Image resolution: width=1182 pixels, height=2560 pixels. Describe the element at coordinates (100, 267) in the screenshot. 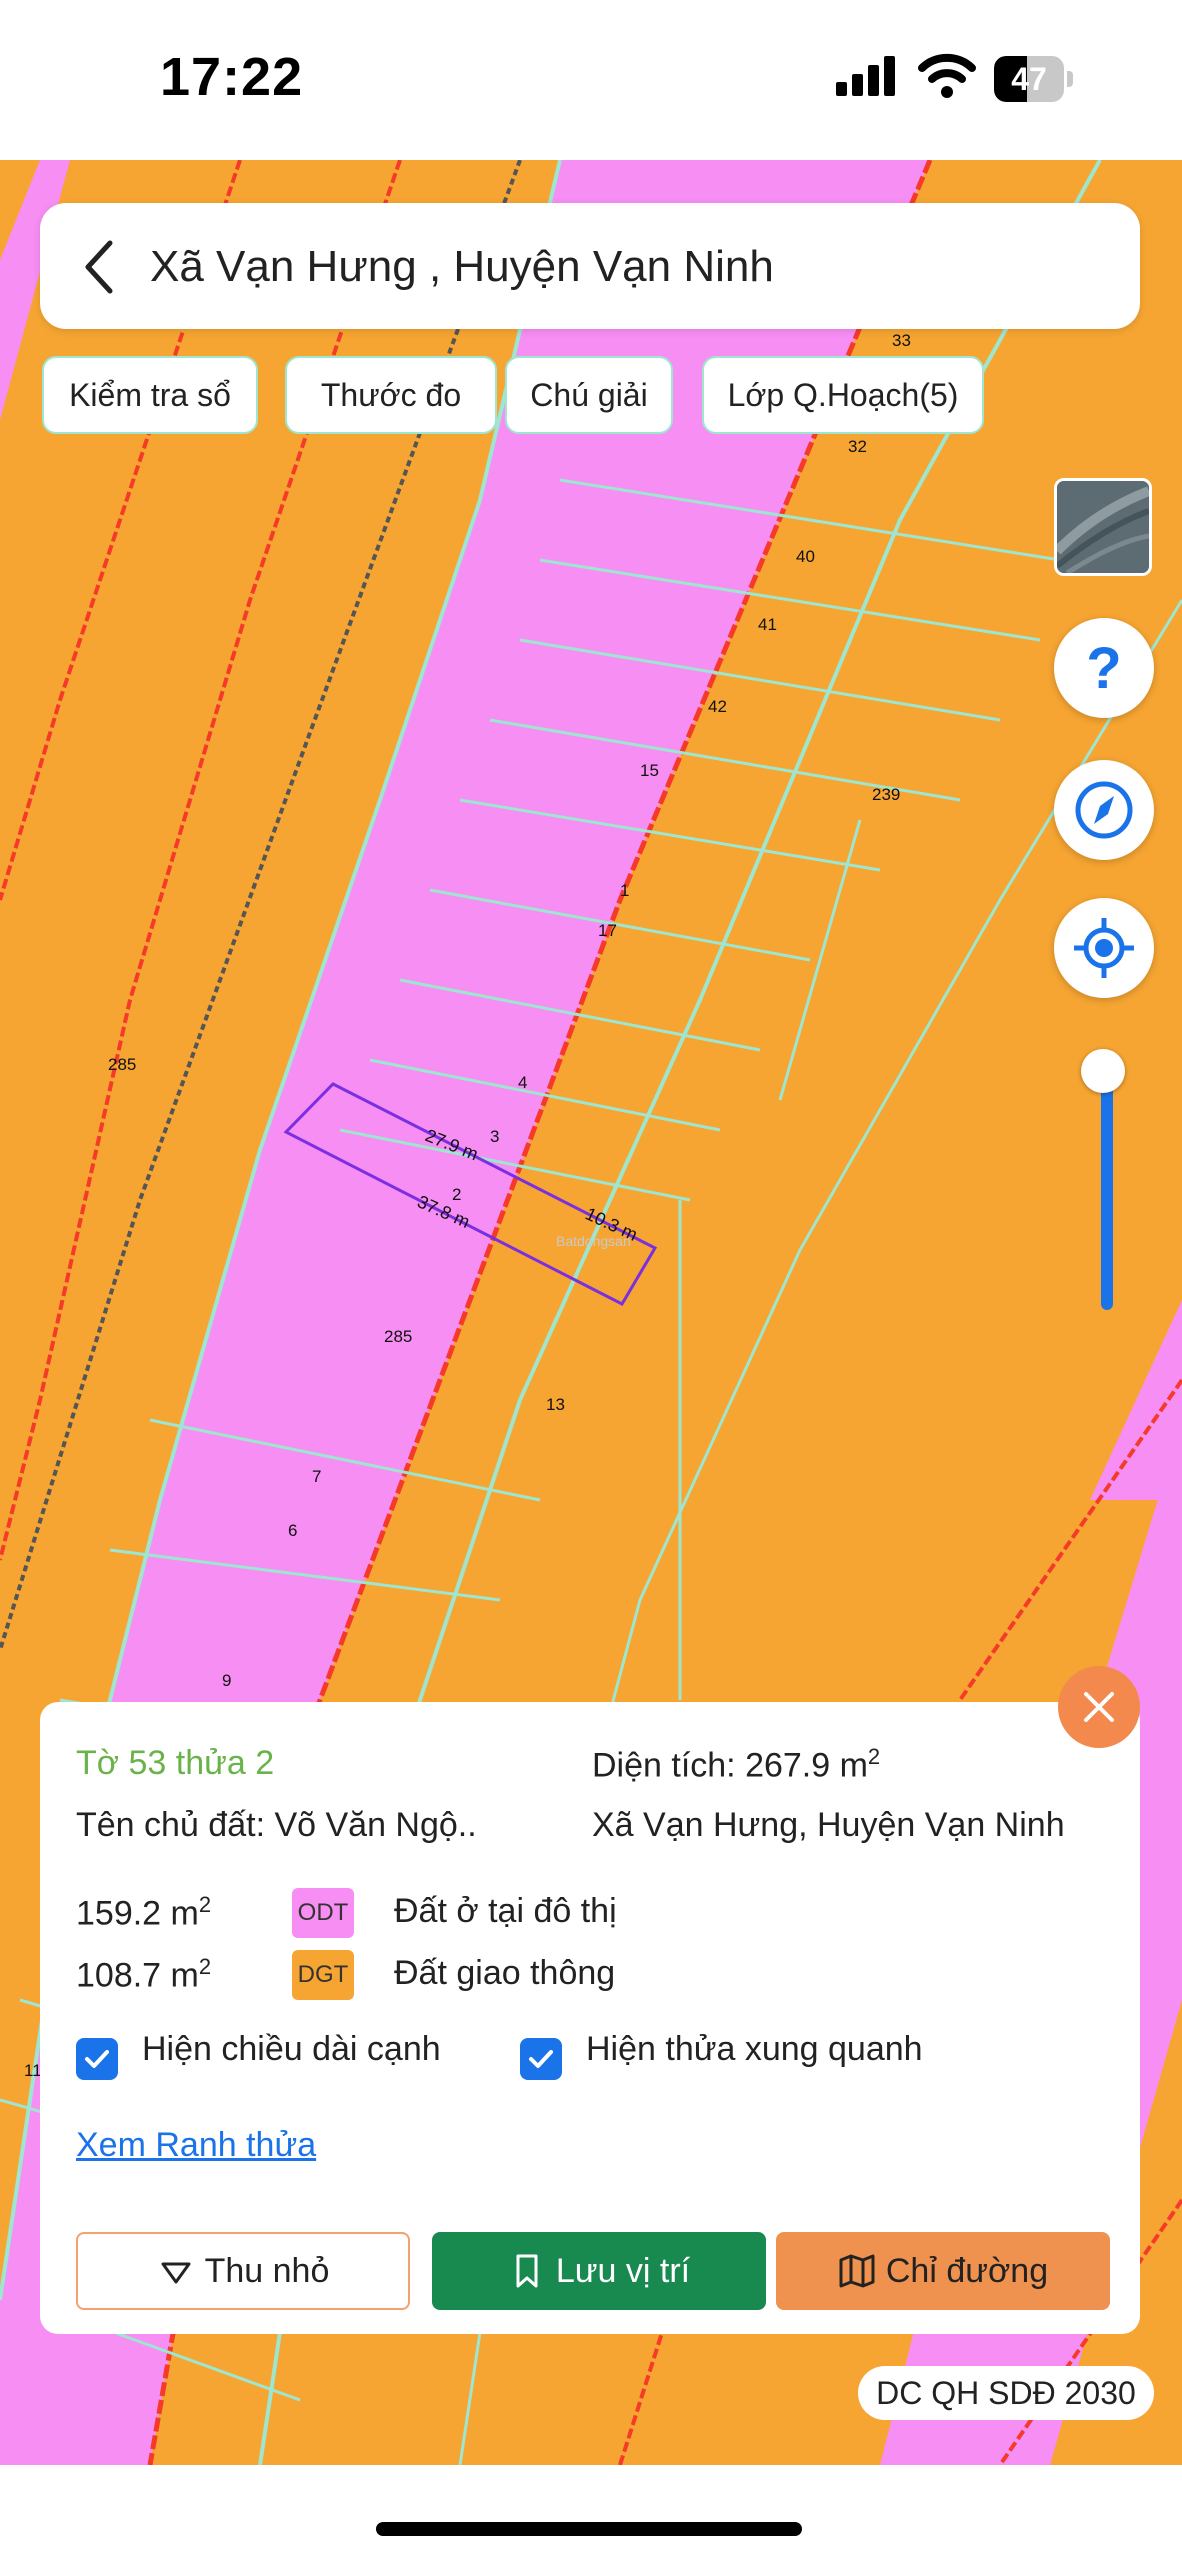

I see `back-chevron-icon` at that location.